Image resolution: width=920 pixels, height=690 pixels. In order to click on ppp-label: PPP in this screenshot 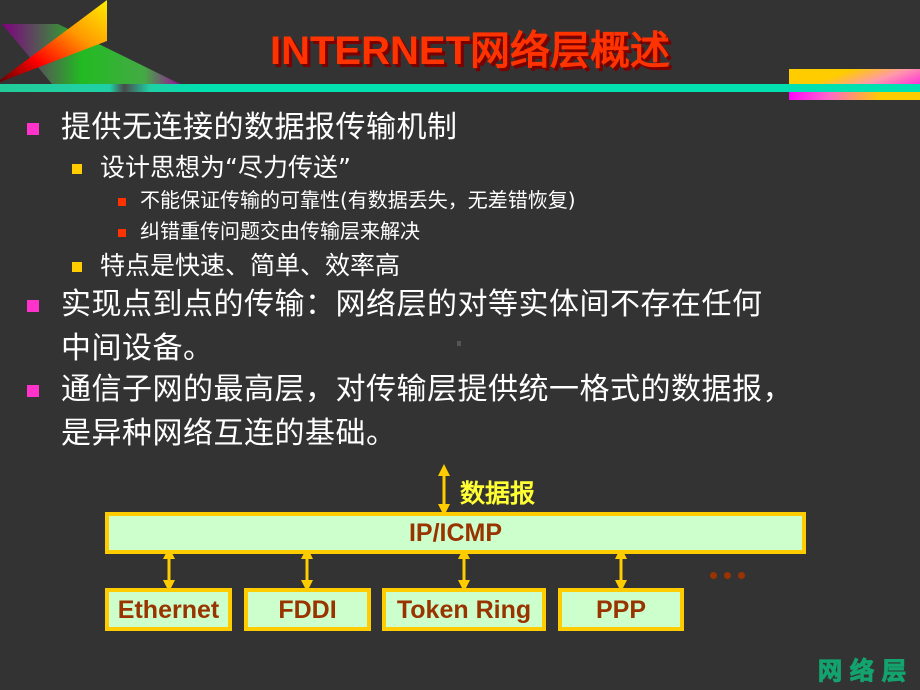, I will do `click(621, 610)`.